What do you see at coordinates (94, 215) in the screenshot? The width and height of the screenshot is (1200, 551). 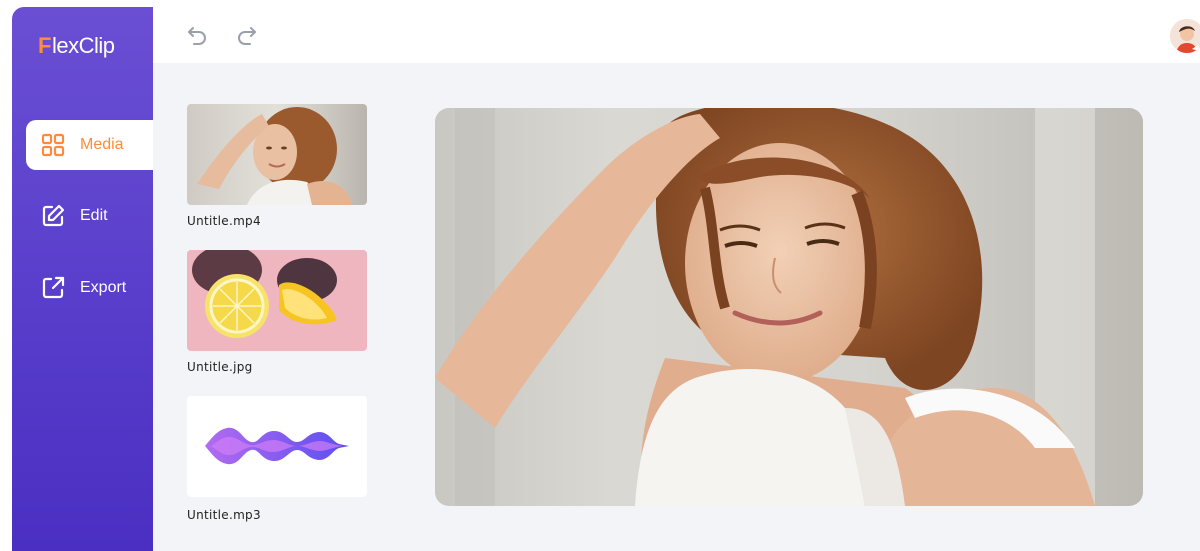 I see `sidebar-item-label: Edit` at bounding box center [94, 215].